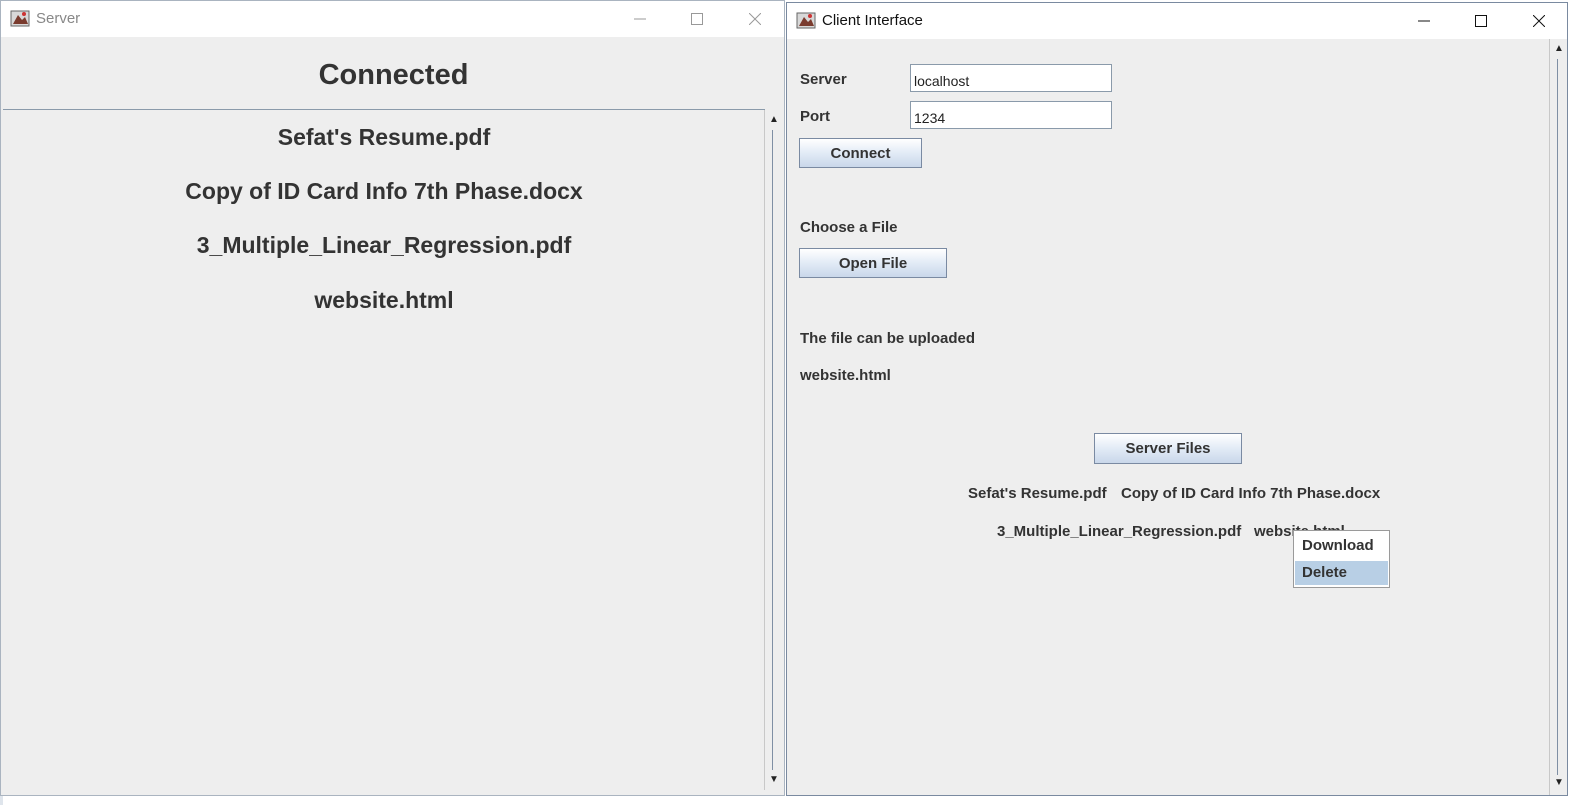  Describe the element at coordinates (872, 20) in the screenshot. I see `client-window-title: Client Interface` at that location.